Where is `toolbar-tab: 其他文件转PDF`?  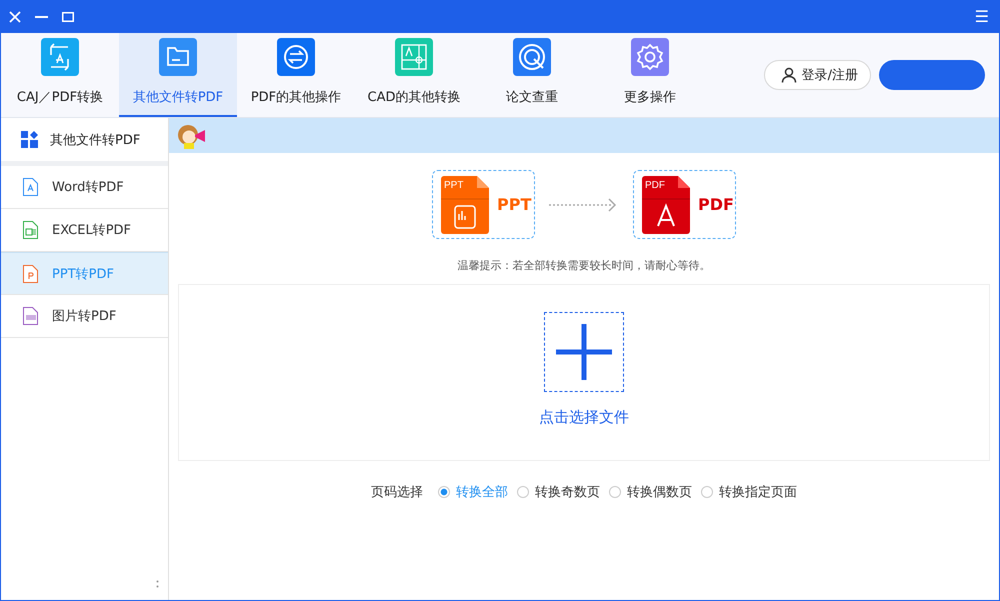
toolbar-tab: 其他文件转PDF is located at coordinates (178, 75).